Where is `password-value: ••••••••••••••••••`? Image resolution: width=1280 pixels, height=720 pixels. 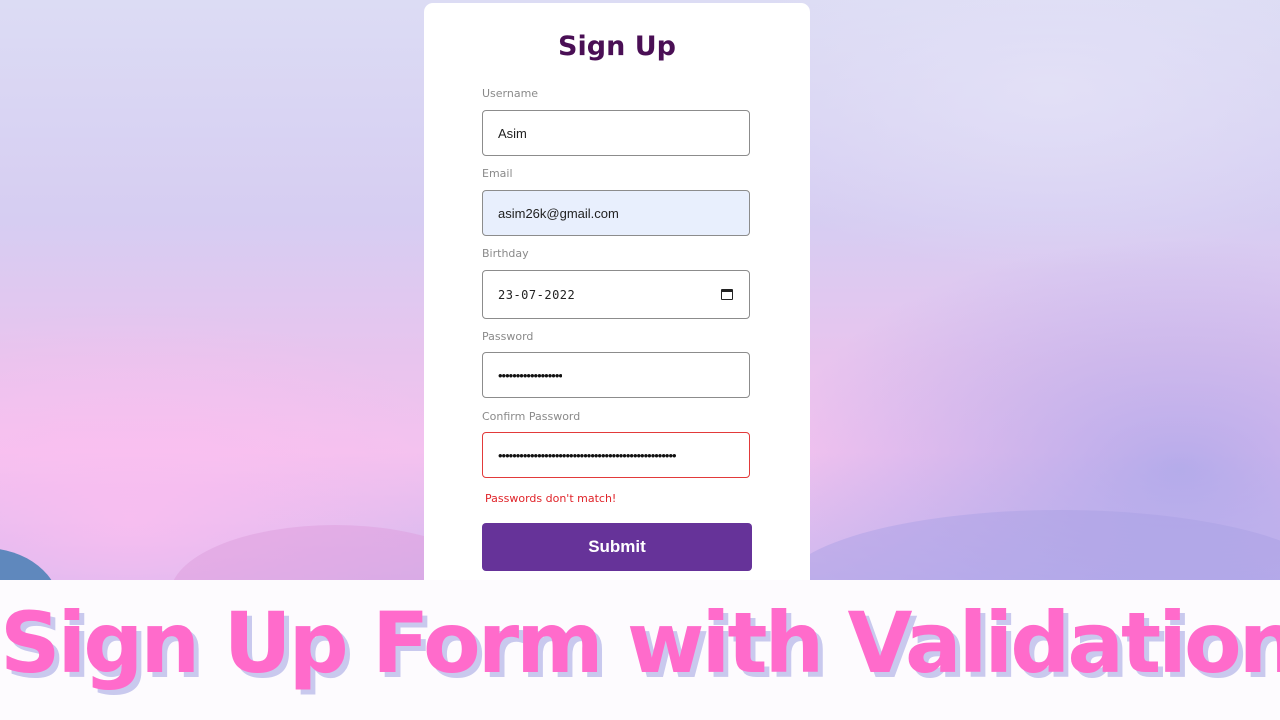 password-value: •••••••••••••••••• is located at coordinates (530, 375).